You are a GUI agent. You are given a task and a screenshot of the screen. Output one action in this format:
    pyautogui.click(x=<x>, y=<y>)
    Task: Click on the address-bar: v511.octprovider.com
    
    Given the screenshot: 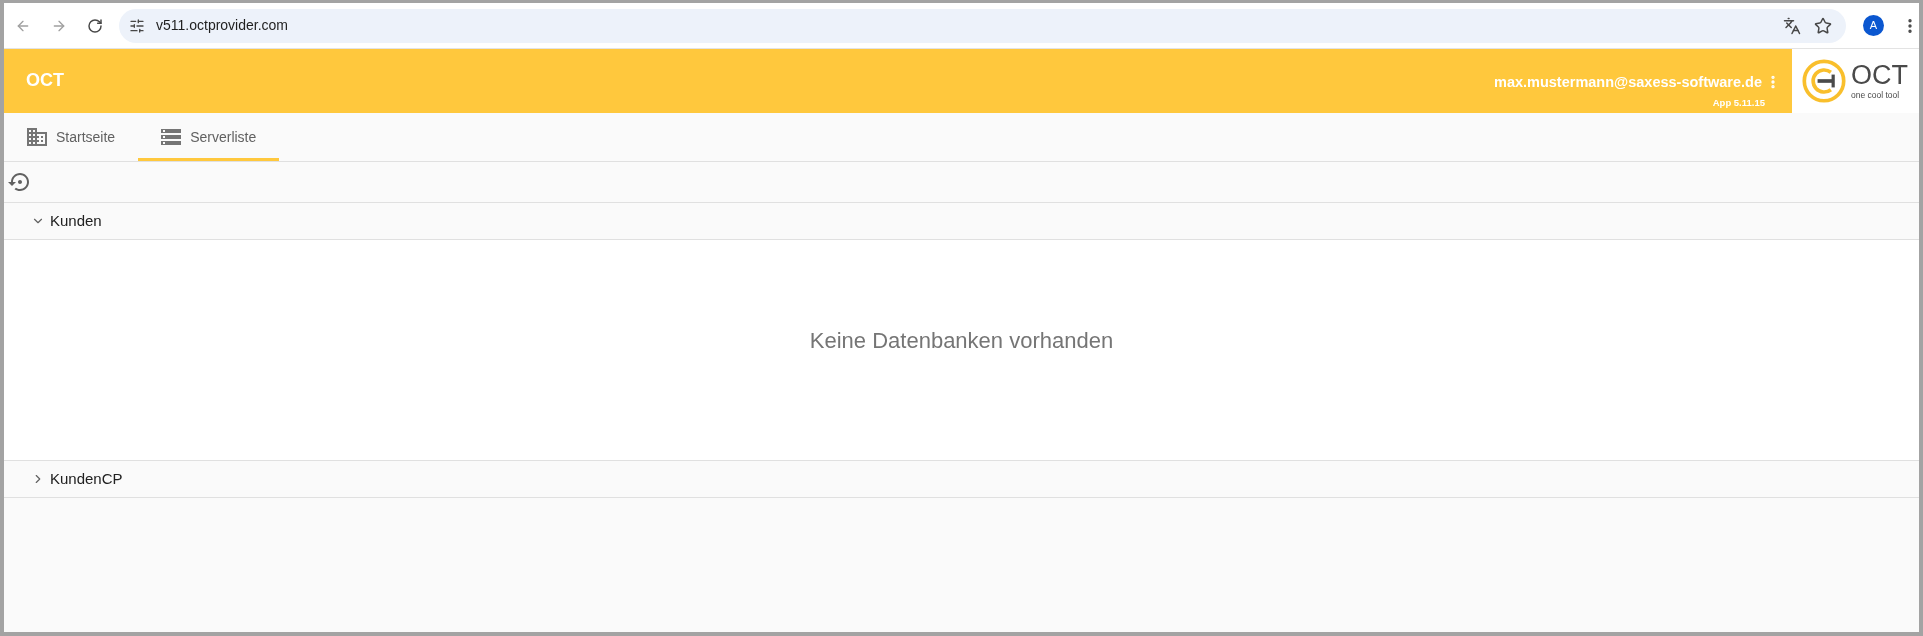 What is the action you would take?
    pyautogui.click(x=982, y=25)
    